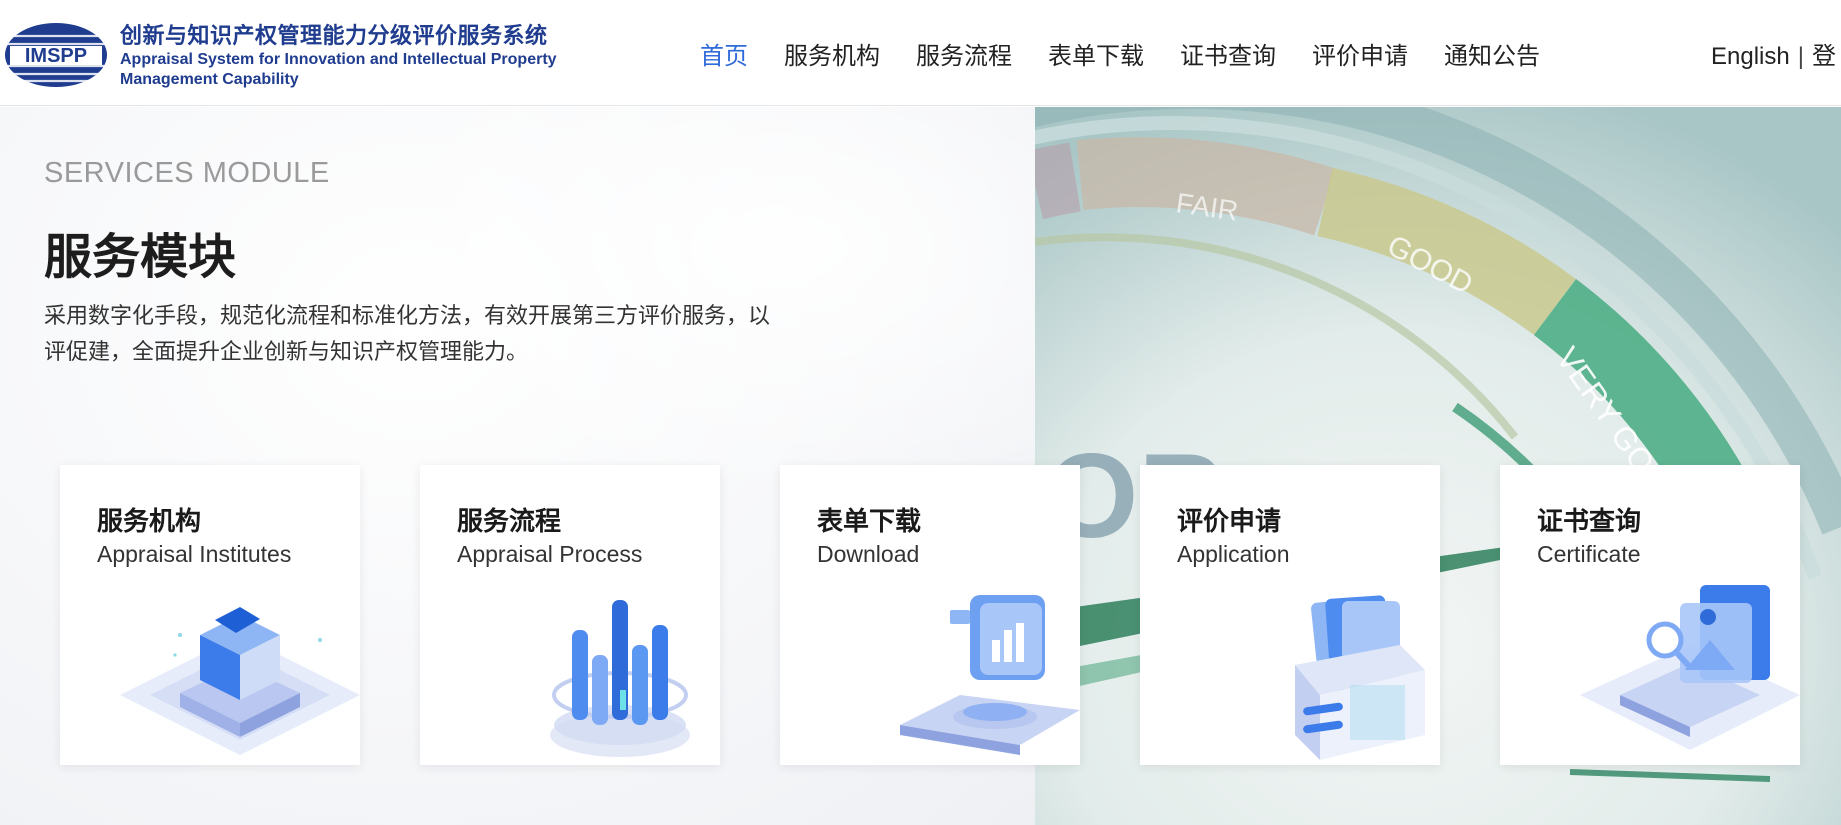 The height and width of the screenshot is (825, 1841). What do you see at coordinates (1233, 554) in the screenshot?
I see `card-title-en: Application` at bounding box center [1233, 554].